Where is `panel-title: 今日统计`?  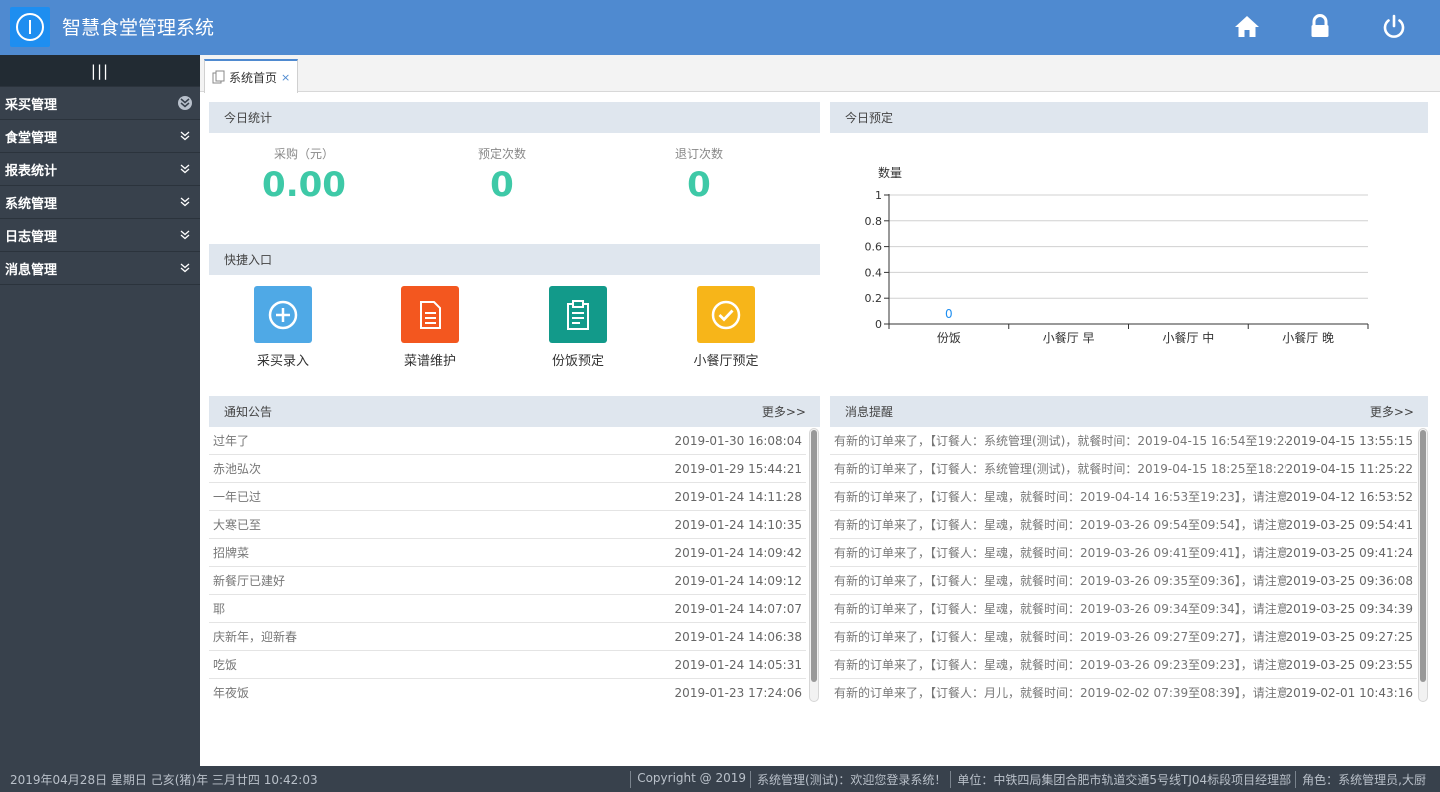 panel-title: 今日统计 is located at coordinates (248, 118).